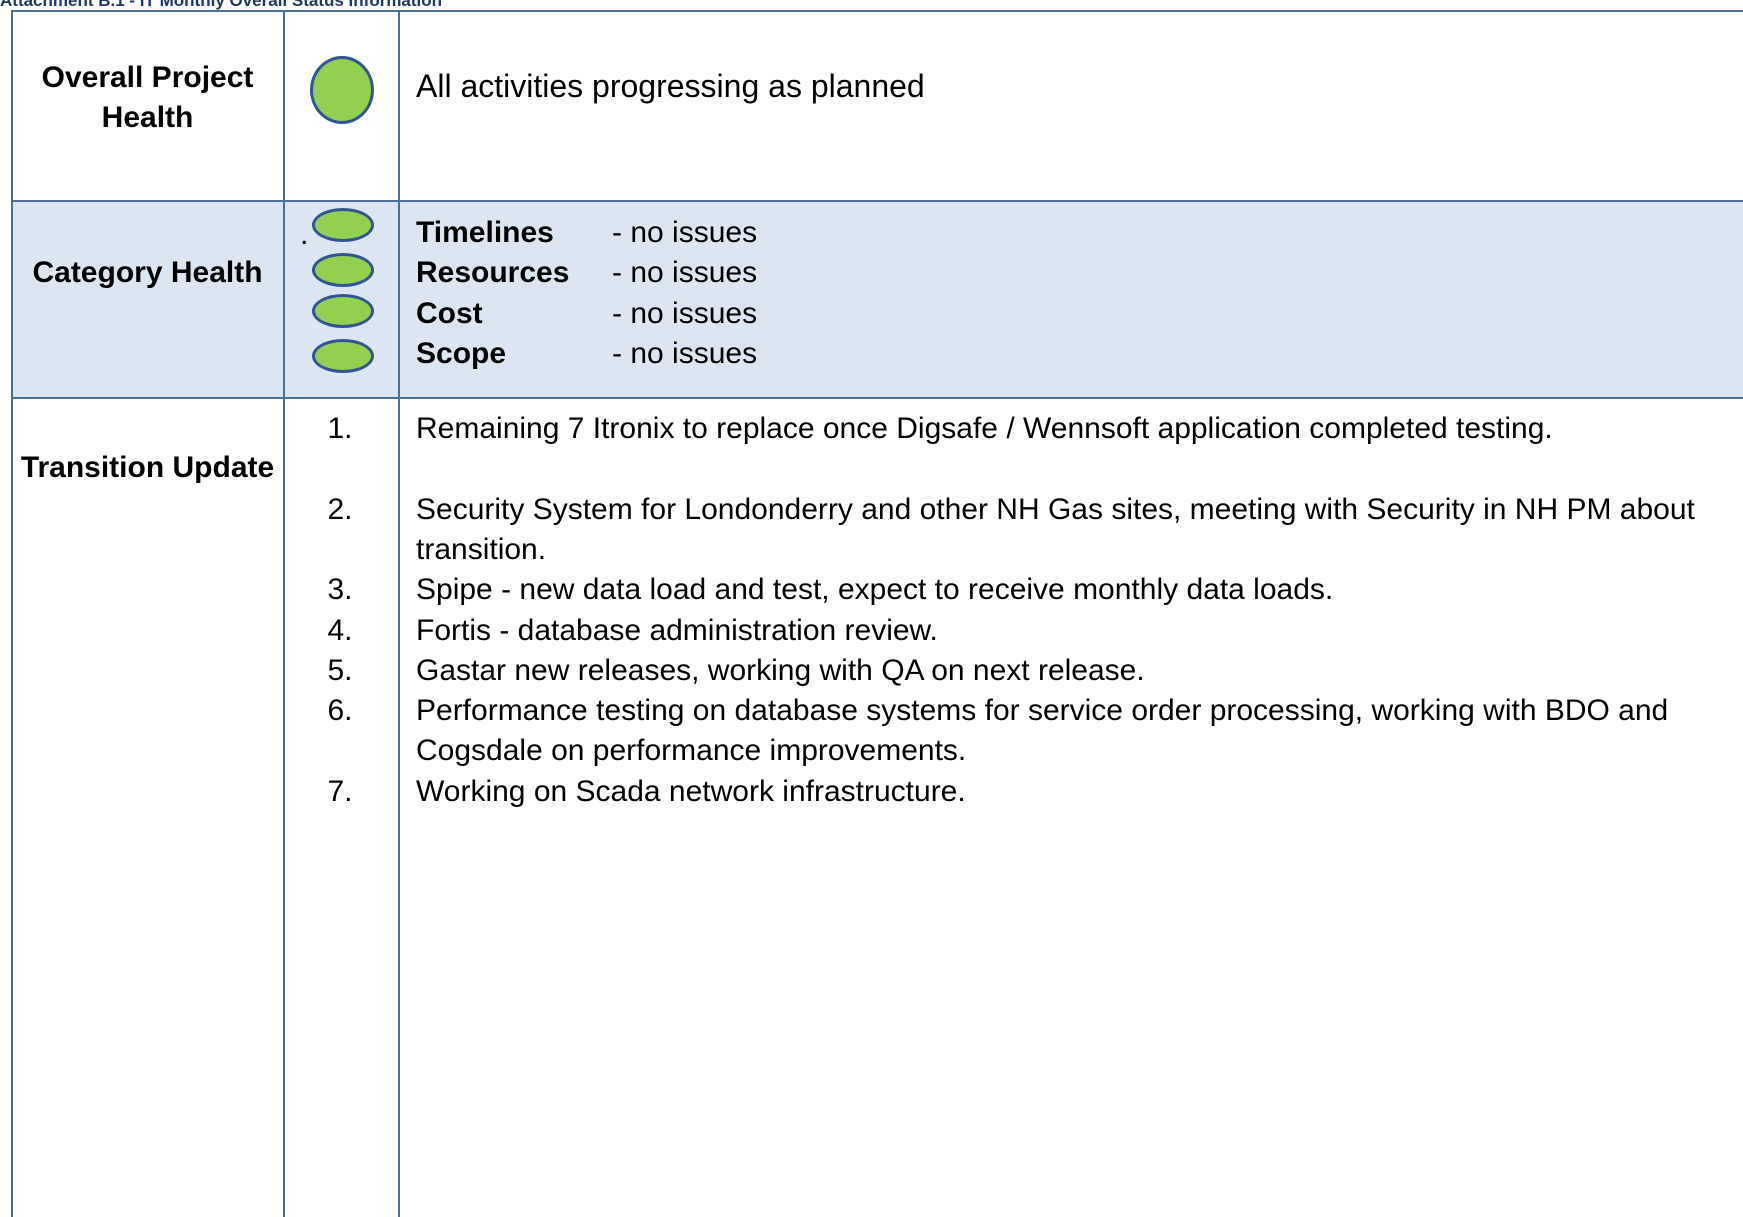 Image resolution: width=1743 pixels, height=1217 pixels. What do you see at coordinates (147, 272) in the screenshot?
I see `category-health-label: Category Health` at bounding box center [147, 272].